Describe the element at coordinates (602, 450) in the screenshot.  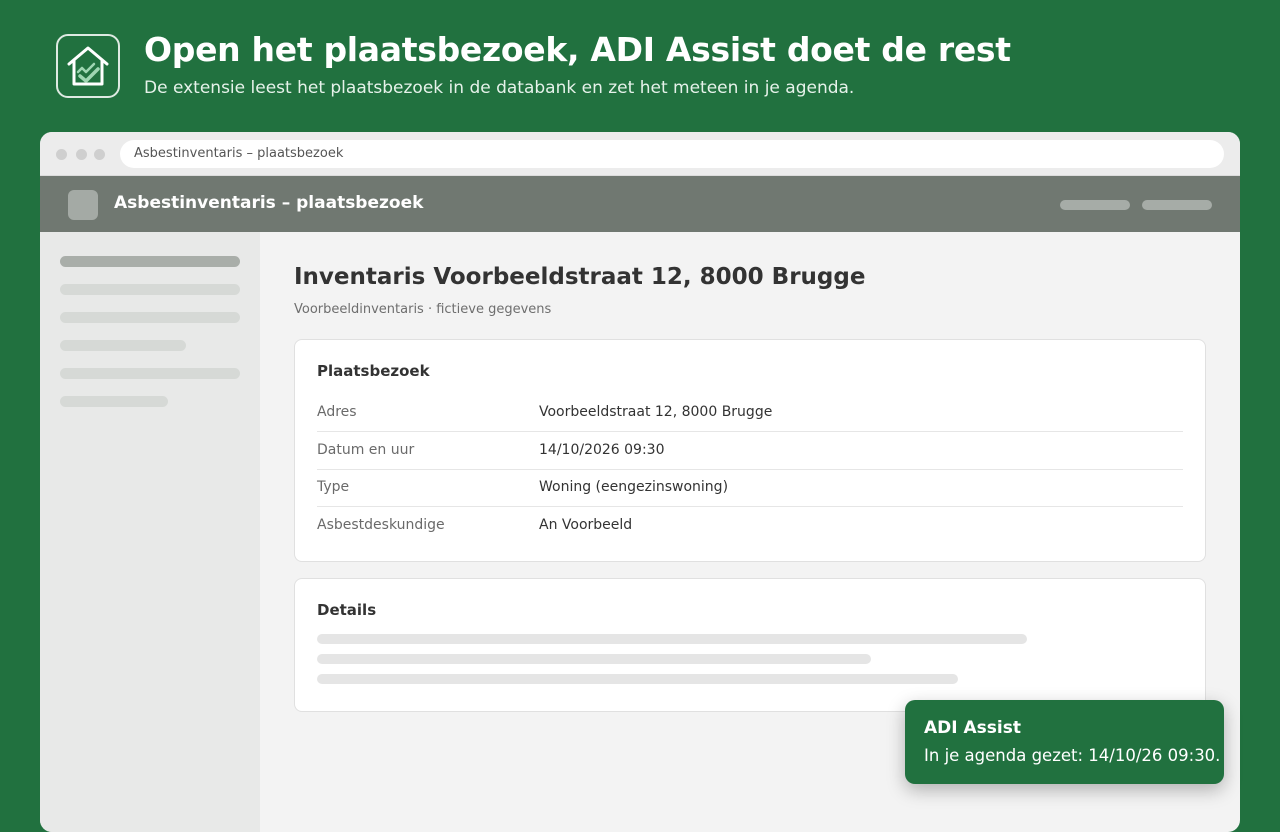
I see `row-value: 14/10/2026 09:30` at that location.